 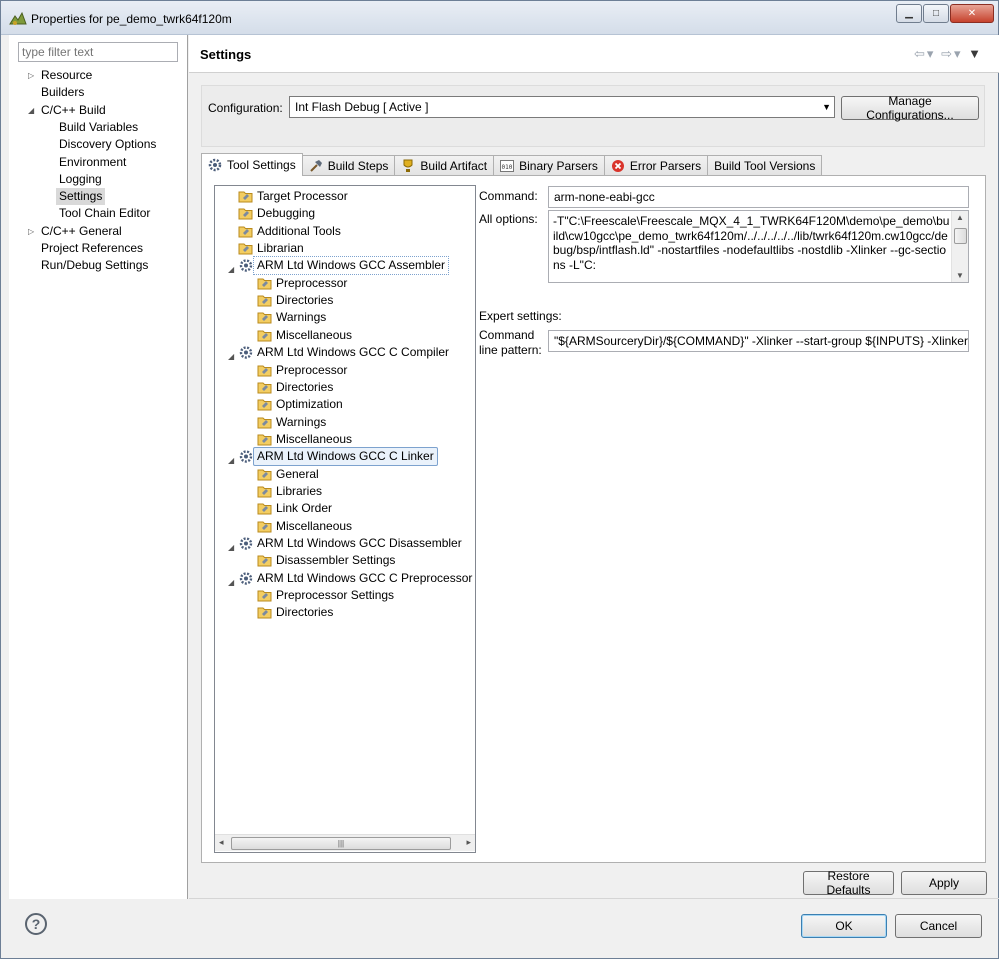 What do you see at coordinates (98, 52) in the screenshot?
I see `filter-input` at bounding box center [98, 52].